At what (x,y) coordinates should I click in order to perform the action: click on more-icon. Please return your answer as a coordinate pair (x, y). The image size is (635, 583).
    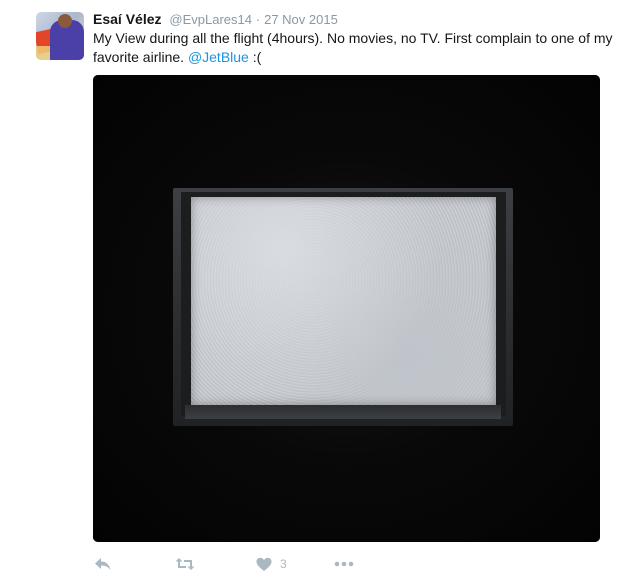
    Looking at the image, I should click on (344, 564).